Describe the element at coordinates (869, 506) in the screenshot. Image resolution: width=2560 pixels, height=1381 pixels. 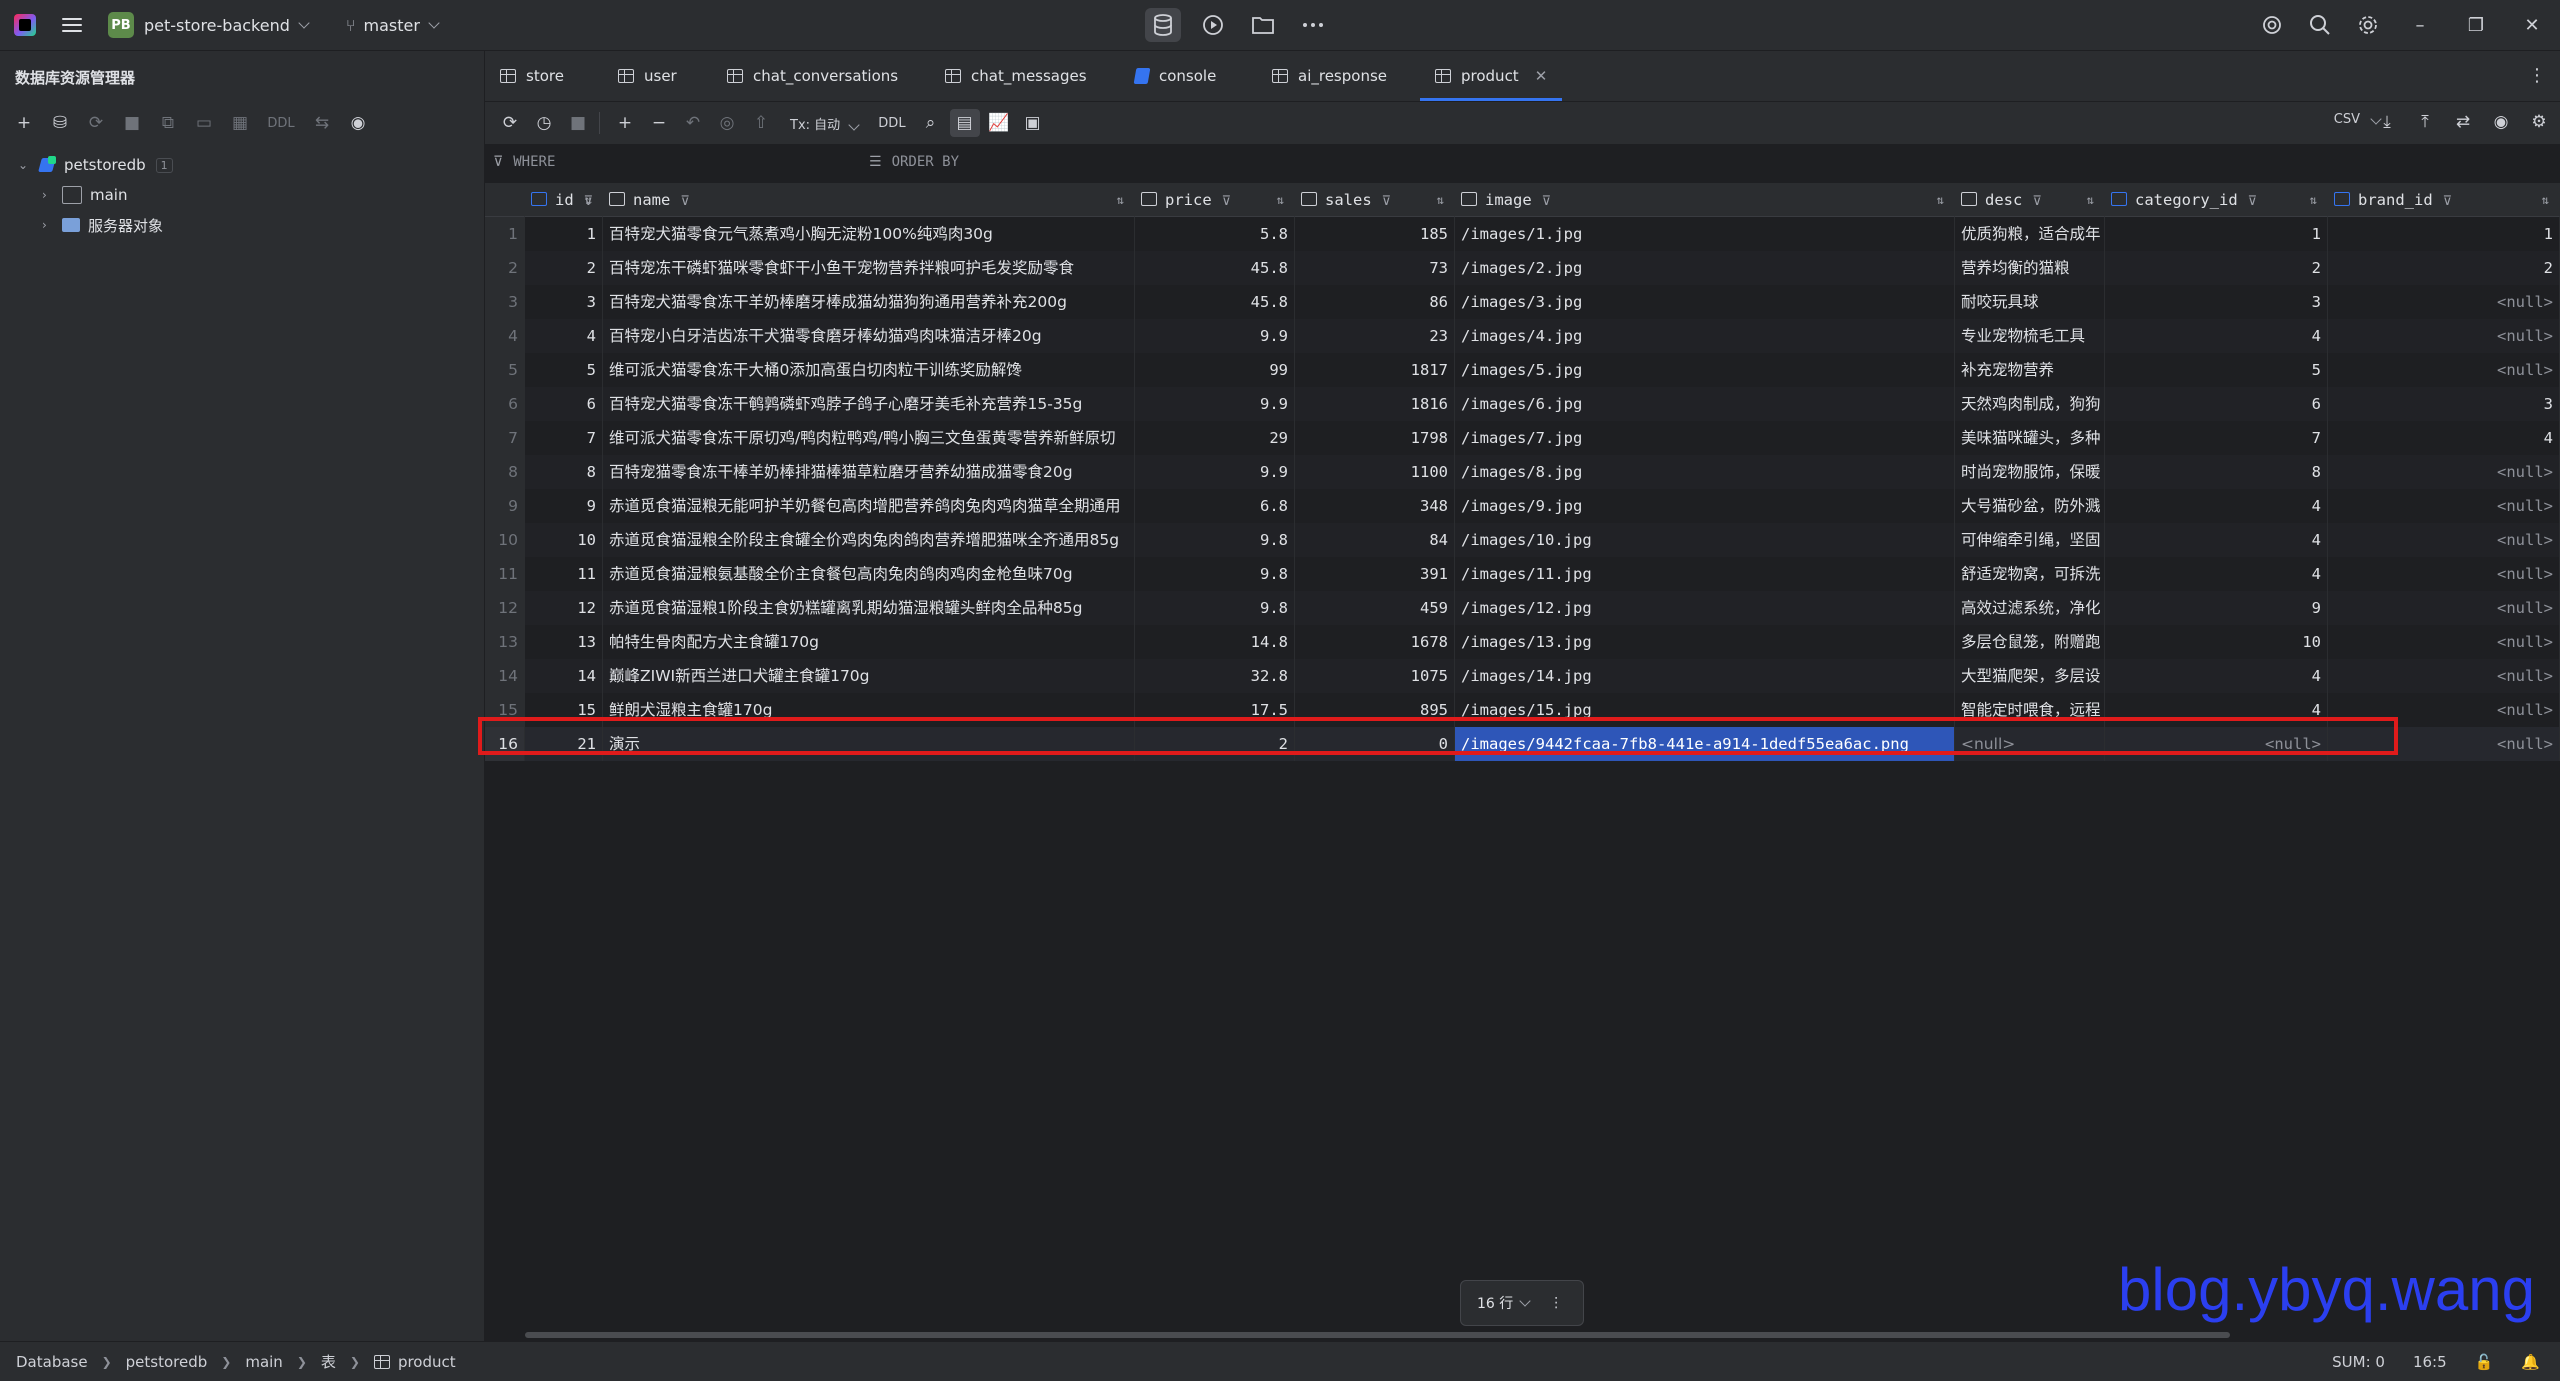
I see `cell-name: 赤道觅食猫湿粮无能呵护羊奶餐包高肉增肥营养鸽肉兔肉鸡肉猫草全期通用` at that location.